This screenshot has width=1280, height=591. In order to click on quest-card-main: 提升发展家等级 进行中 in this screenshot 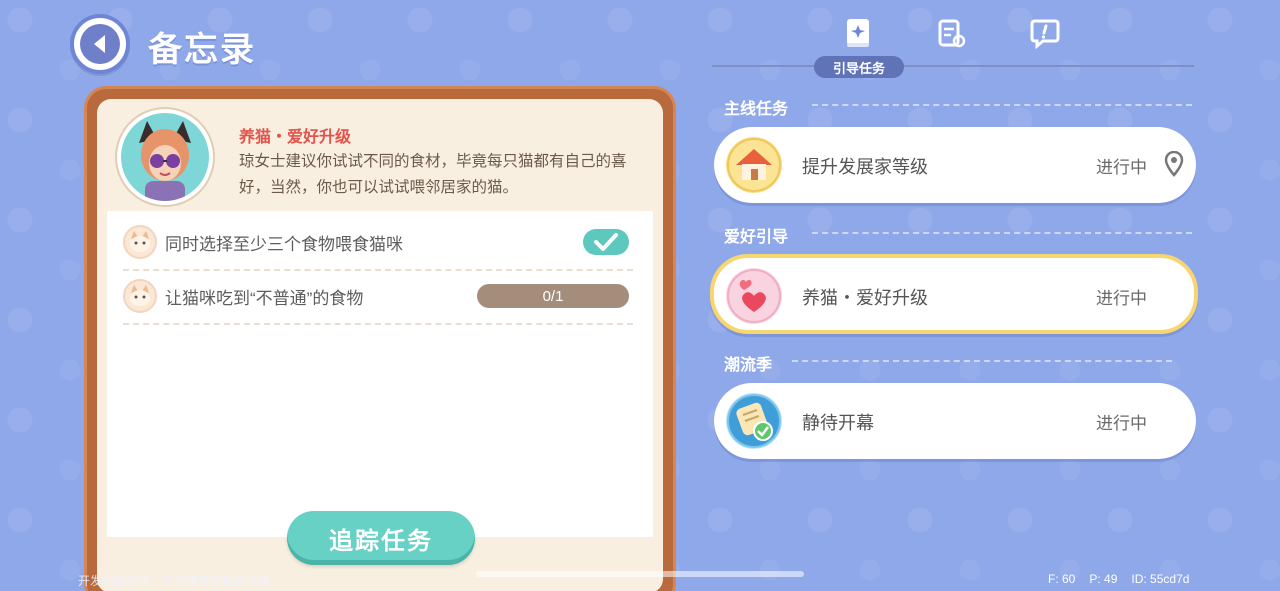, I will do `click(955, 165)`.